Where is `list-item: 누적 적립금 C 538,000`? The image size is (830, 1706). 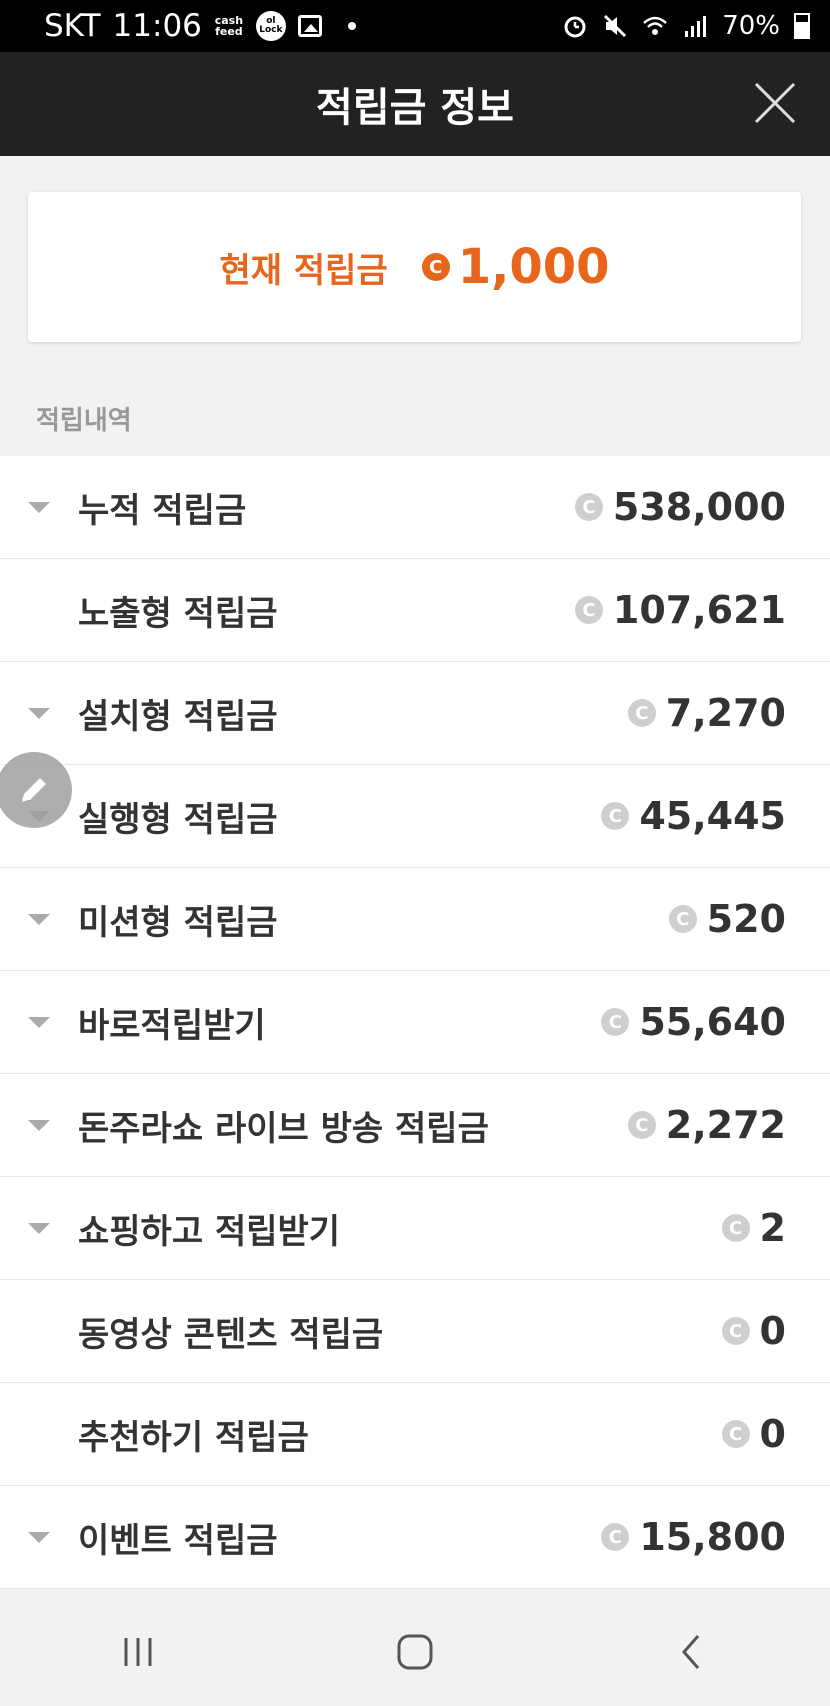 list-item: 누적 적립금 C 538,000 is located at coordinates (415, 507).